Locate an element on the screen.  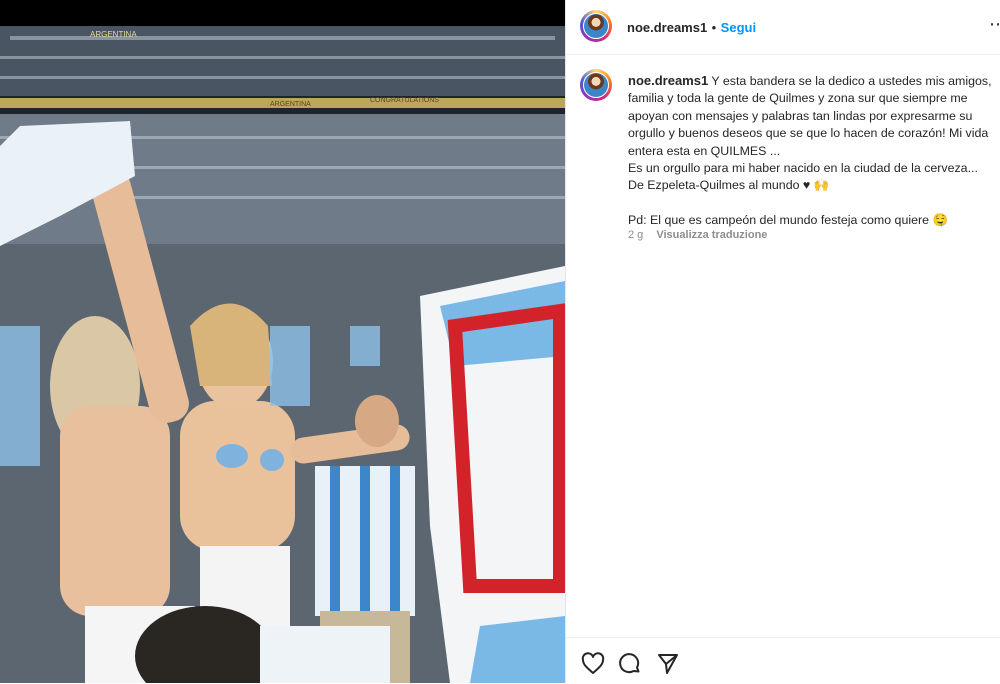
action-bar is located at coordinates (783, 660).